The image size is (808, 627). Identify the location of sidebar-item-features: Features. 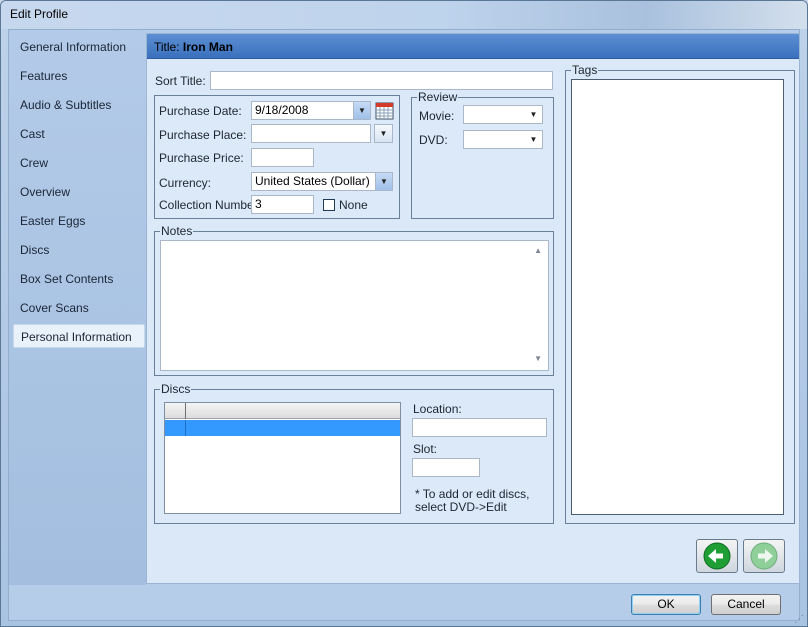
(79, 76).